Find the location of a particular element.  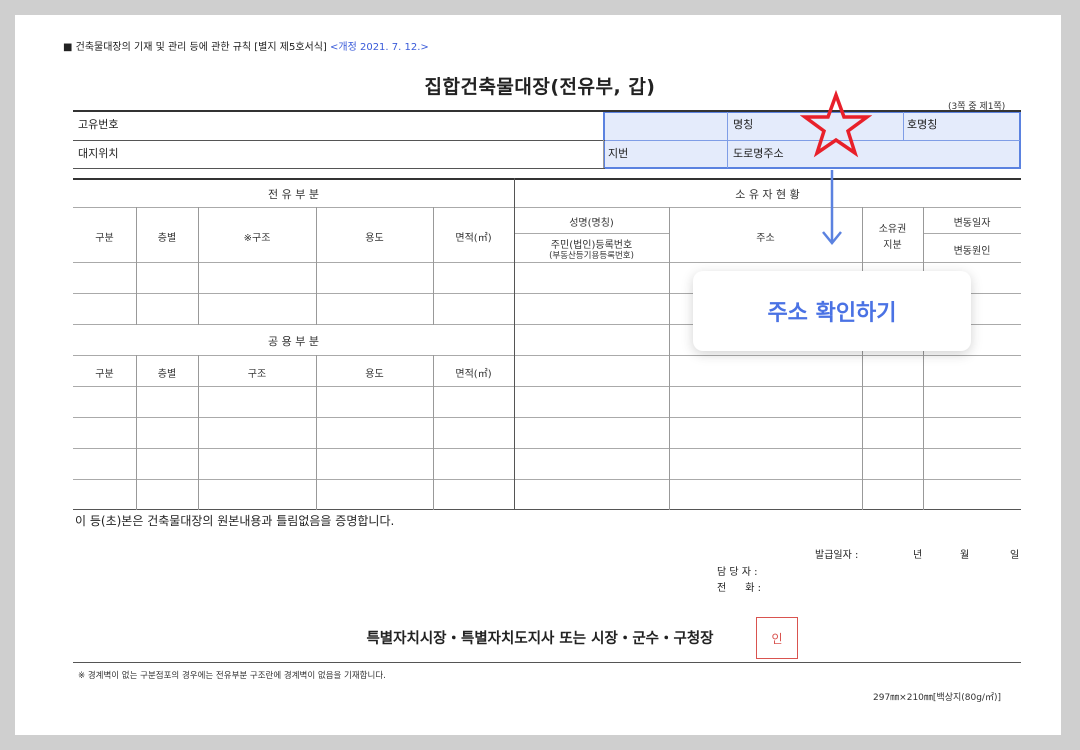

exclusive-heading: 전 유 부 분 is located at coordinates (293, 194).